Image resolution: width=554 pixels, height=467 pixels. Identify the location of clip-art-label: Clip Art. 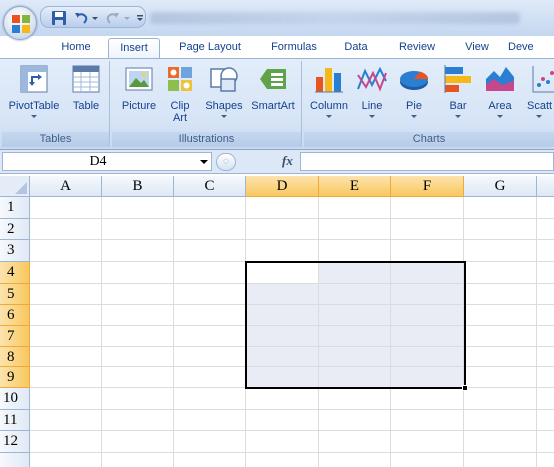
(180, 112).